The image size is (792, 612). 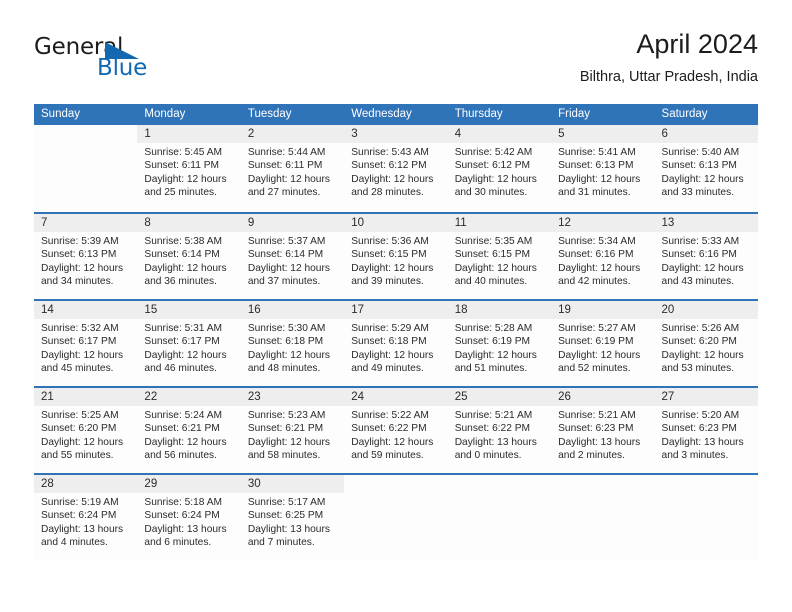 I want to click on sunrise-text: Sunrise: 5:35 AM, so click(x=493, y=241).